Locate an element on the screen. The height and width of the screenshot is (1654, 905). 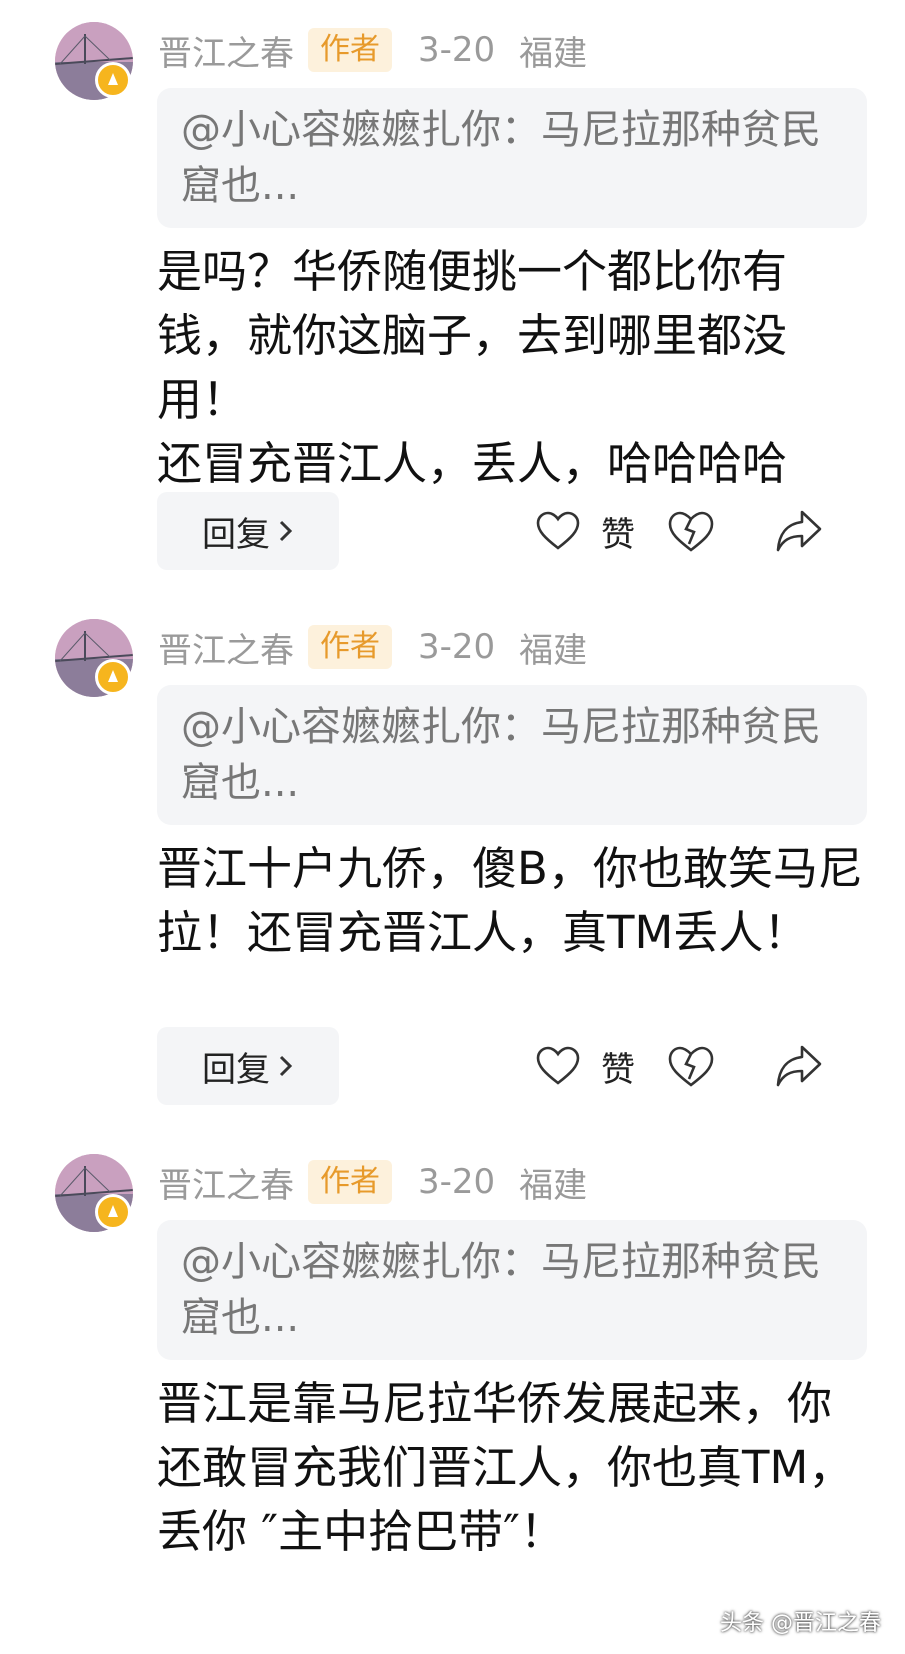
watermark: 头条 @晋江之春 is located at coordinates (800, 1623).